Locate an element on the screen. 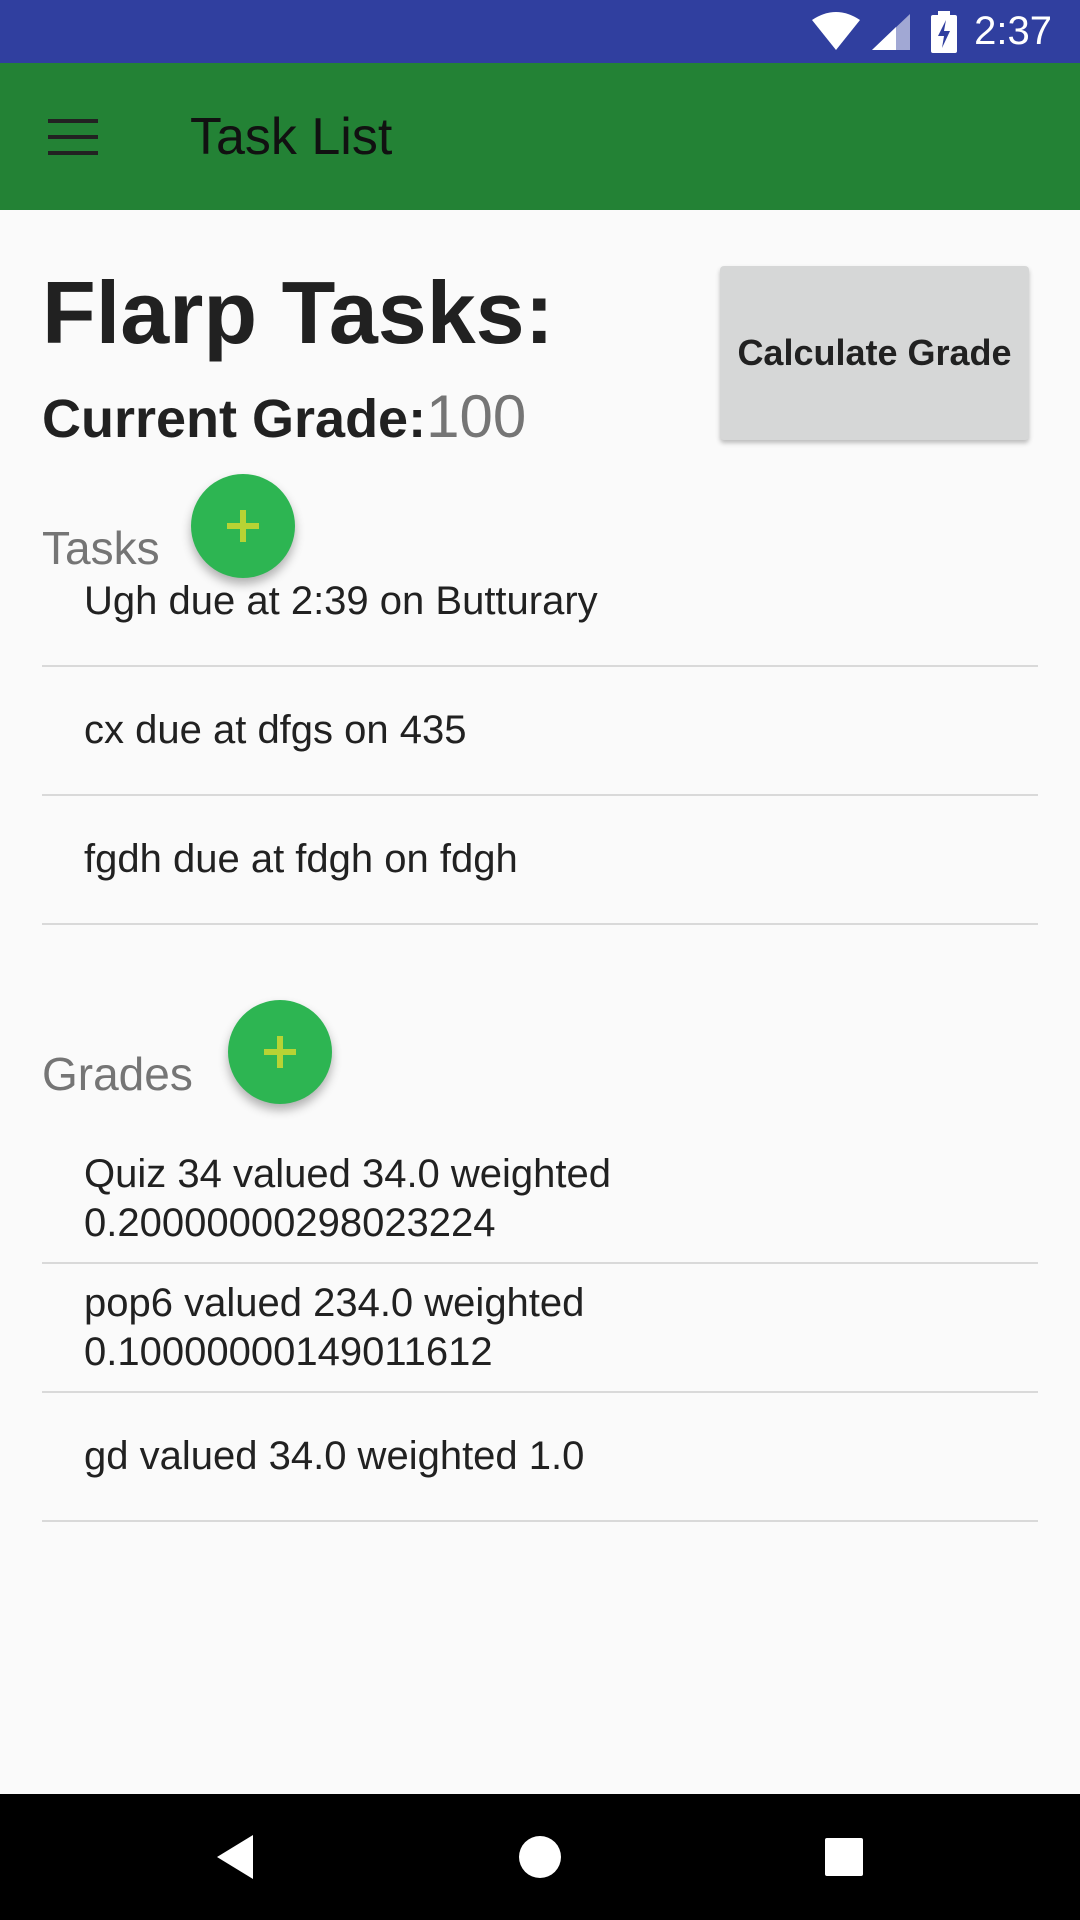 This screenshot has width=1080, height=1920. task-item: fgdh due at fdgh on fdgh is located at coordinates (540, 860).